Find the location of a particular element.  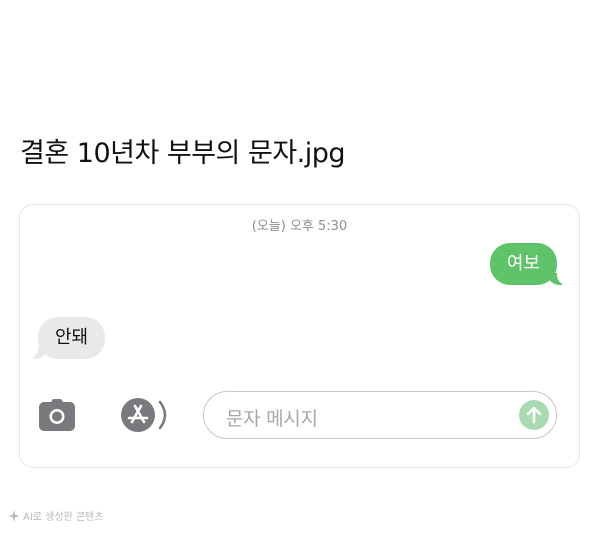

sent-message-bubble: 여보 is located at coordinates (529, 264).